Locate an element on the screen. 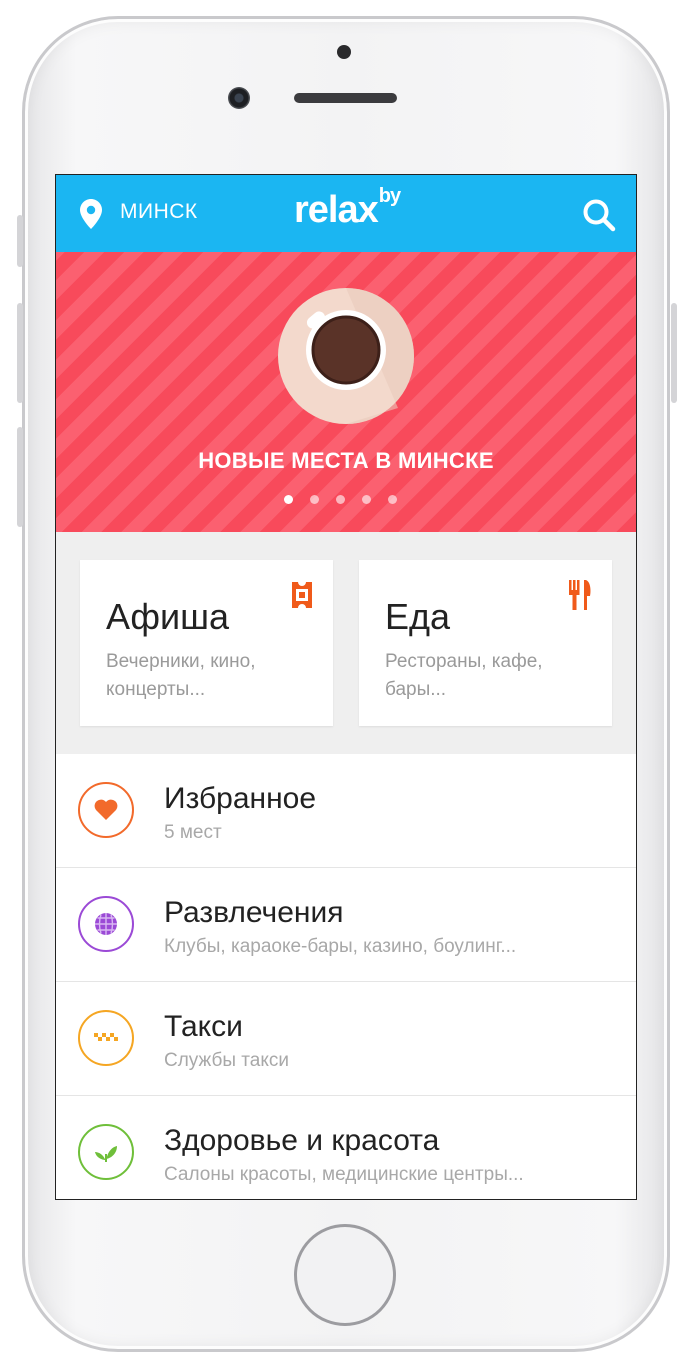  earpiece-speaker is located at coordinates (345, 98).